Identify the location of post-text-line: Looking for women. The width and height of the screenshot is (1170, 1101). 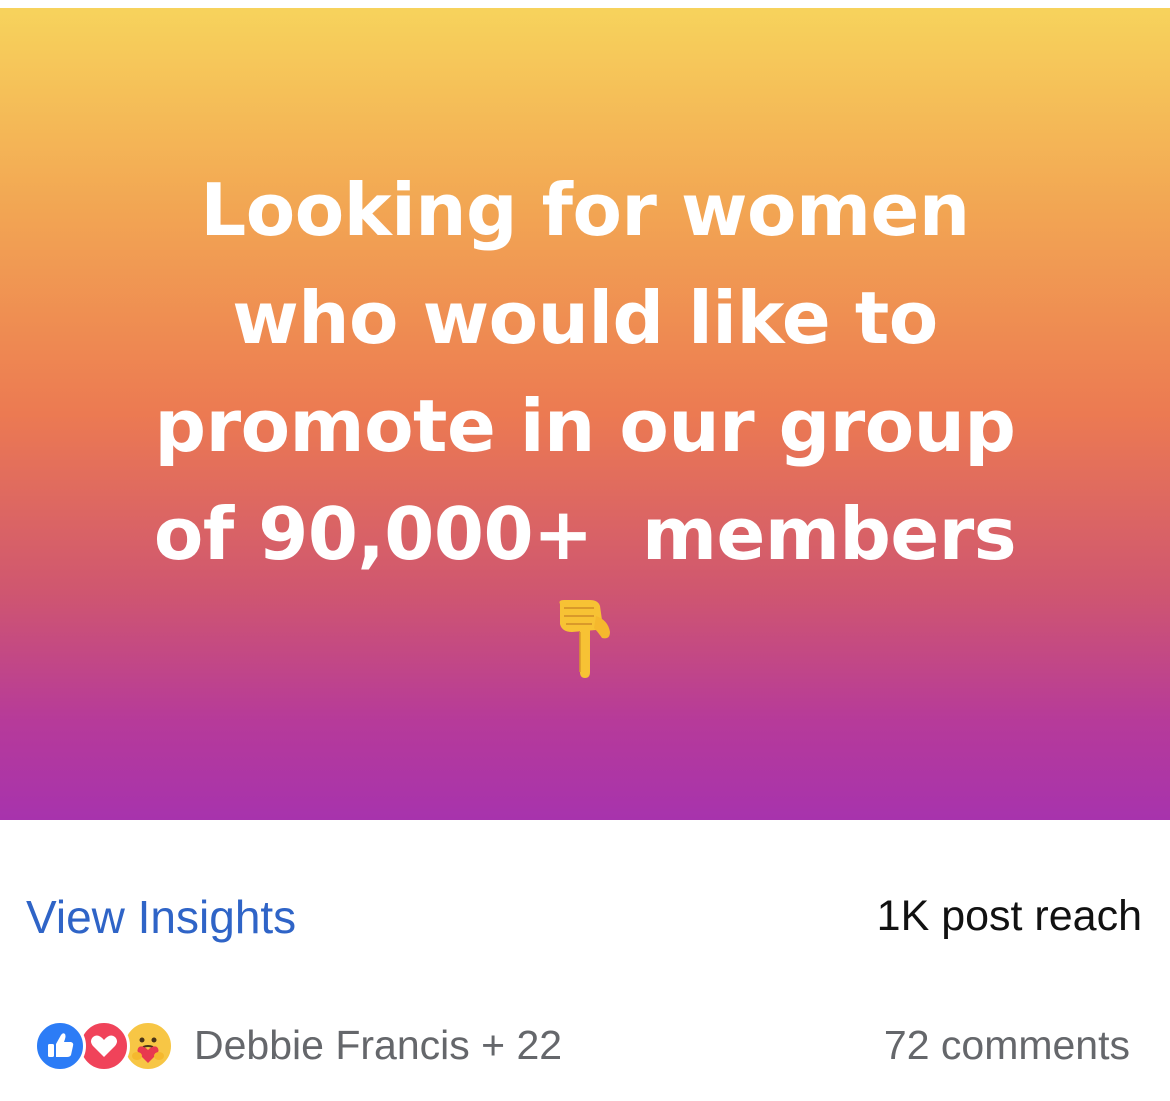
(585, 210).